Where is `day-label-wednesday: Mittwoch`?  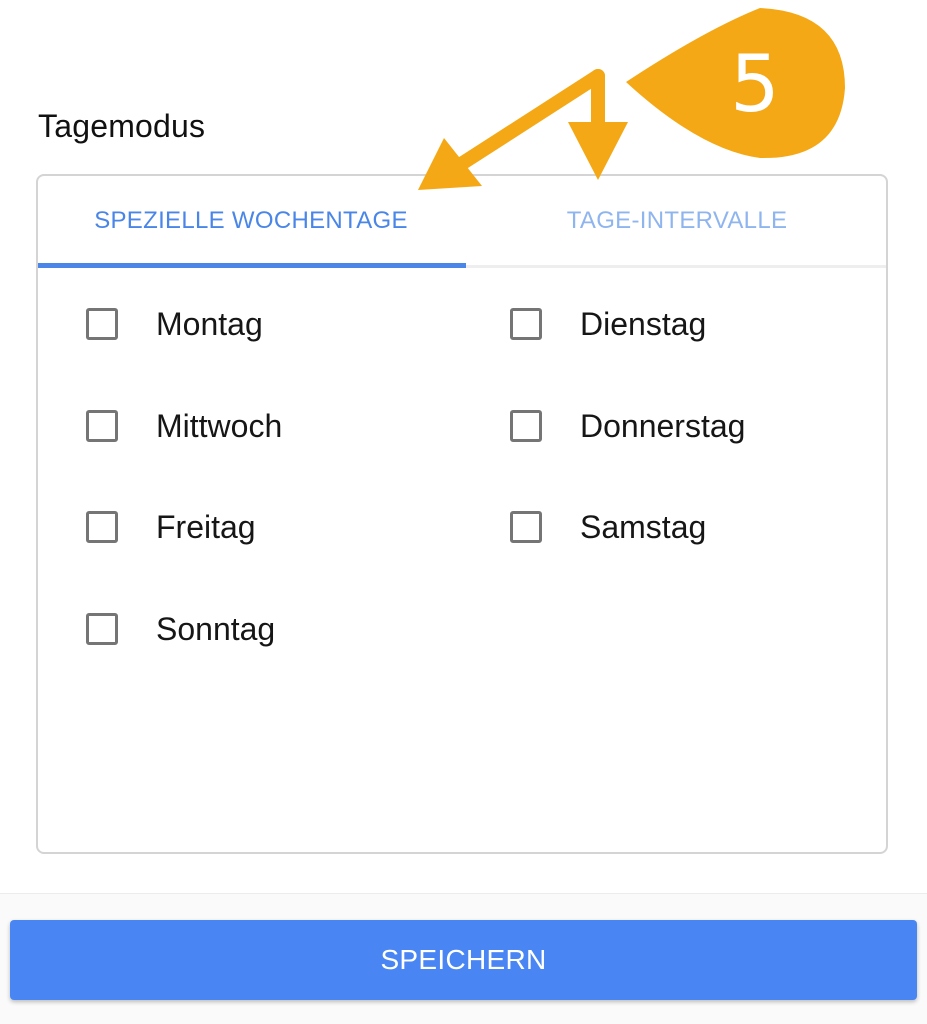 day-label-wednesday: Mittwoch is located at coordinates (219, 425).